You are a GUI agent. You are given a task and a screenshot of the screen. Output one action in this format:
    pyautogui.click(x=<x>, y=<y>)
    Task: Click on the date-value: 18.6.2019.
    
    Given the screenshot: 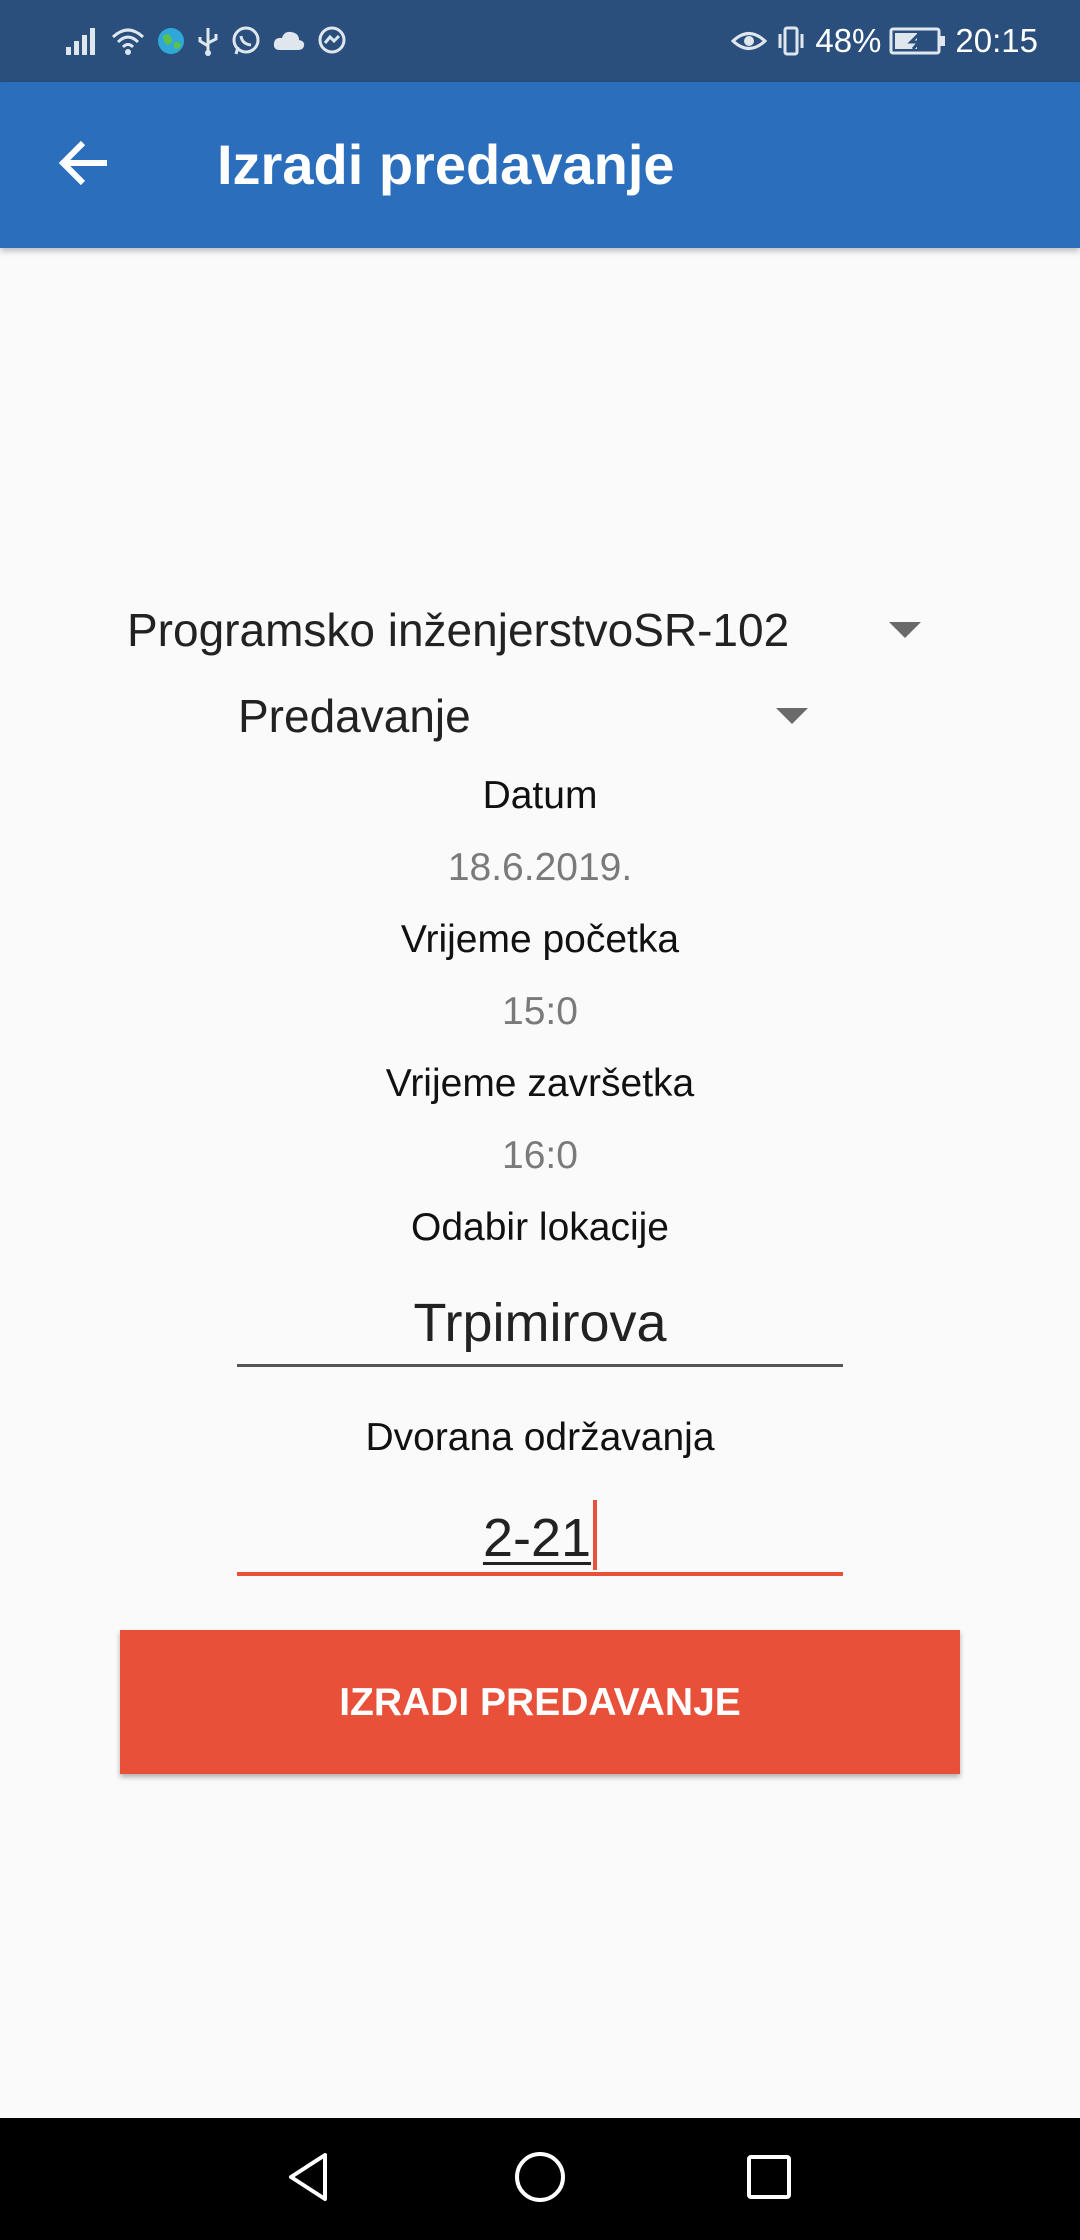 What is the action you would take?
    pyautogui.click(x=540, y=868)
    